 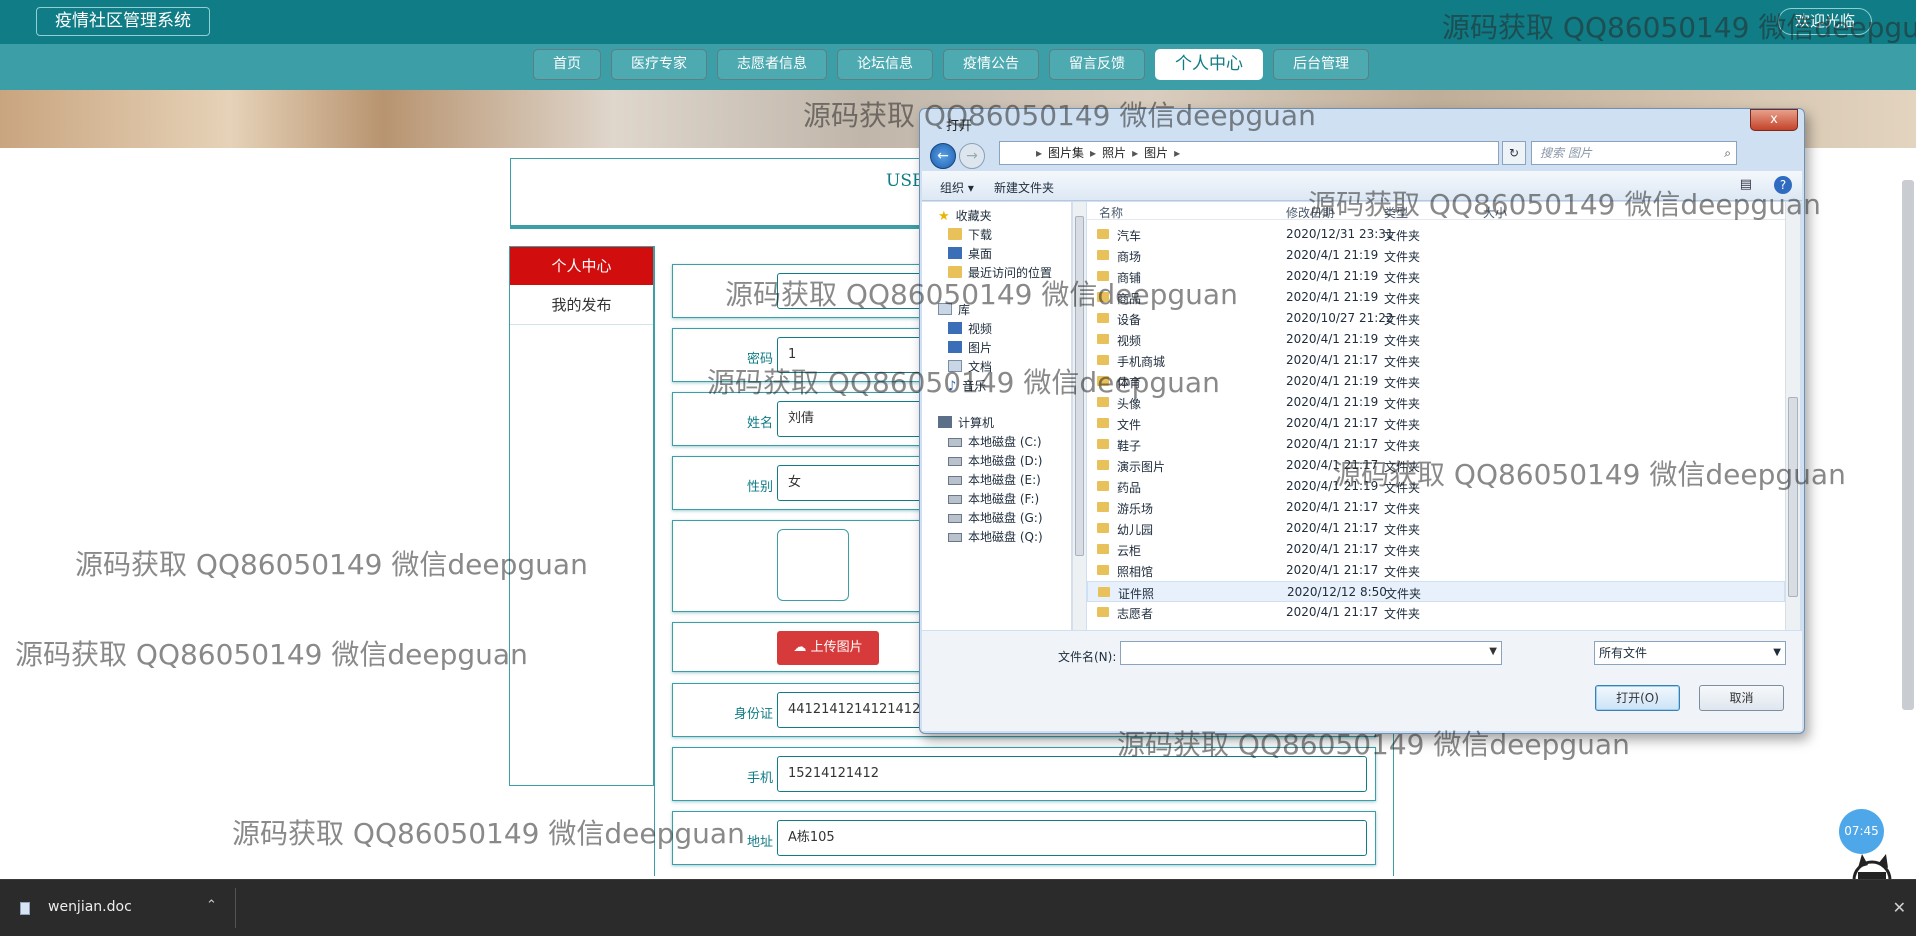 I want to click on nav-announcements: 疫情公告, so click(x=991, y=64).